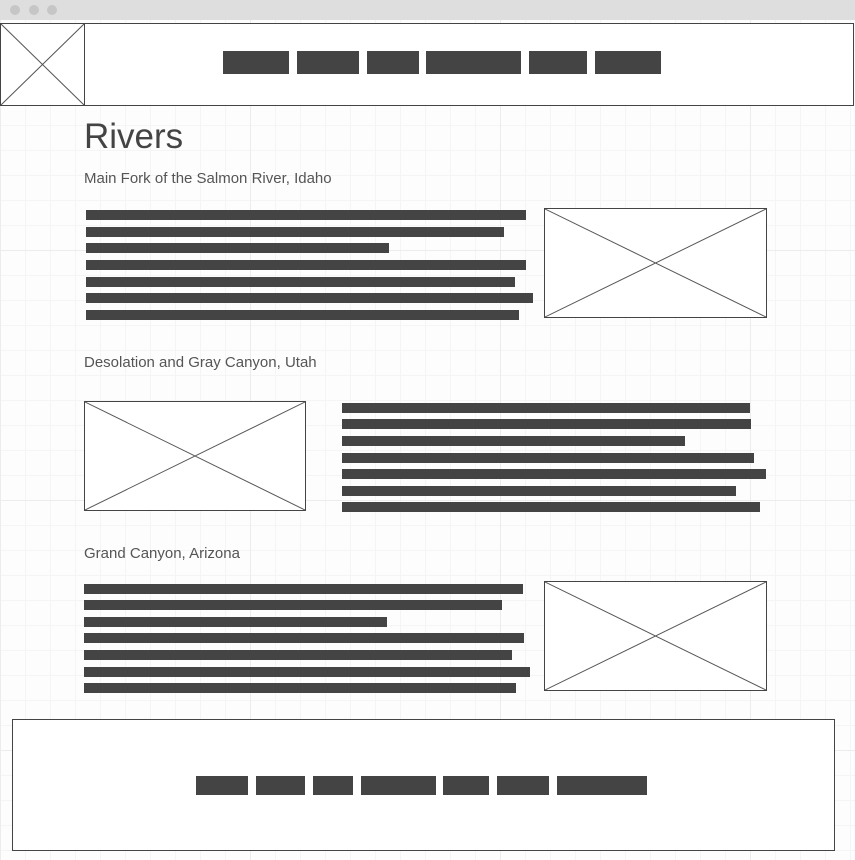 Image resolution: width=855 pixels, height=860 pixels. Describe the element at coordinates (15, 10) in the screenshot. I see `window-close-dot` at that location.